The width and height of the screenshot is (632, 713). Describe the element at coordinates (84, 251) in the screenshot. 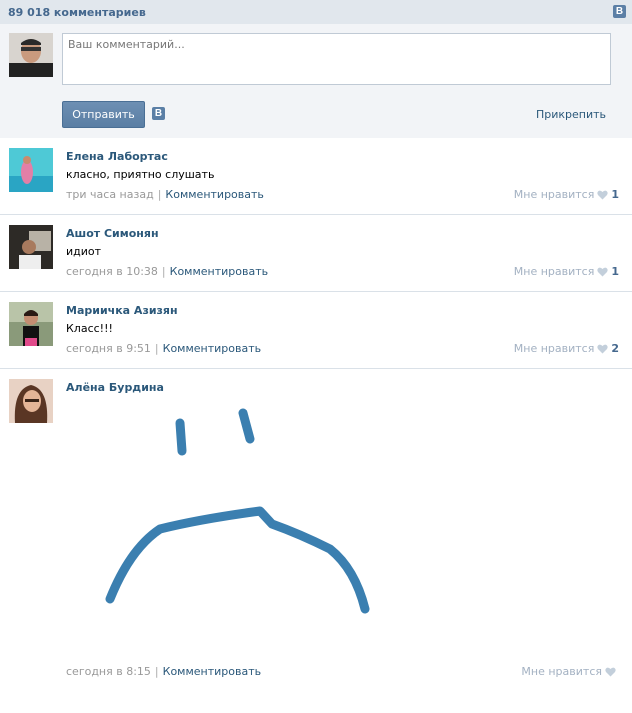

I see `comment-text: идиот` at that location.